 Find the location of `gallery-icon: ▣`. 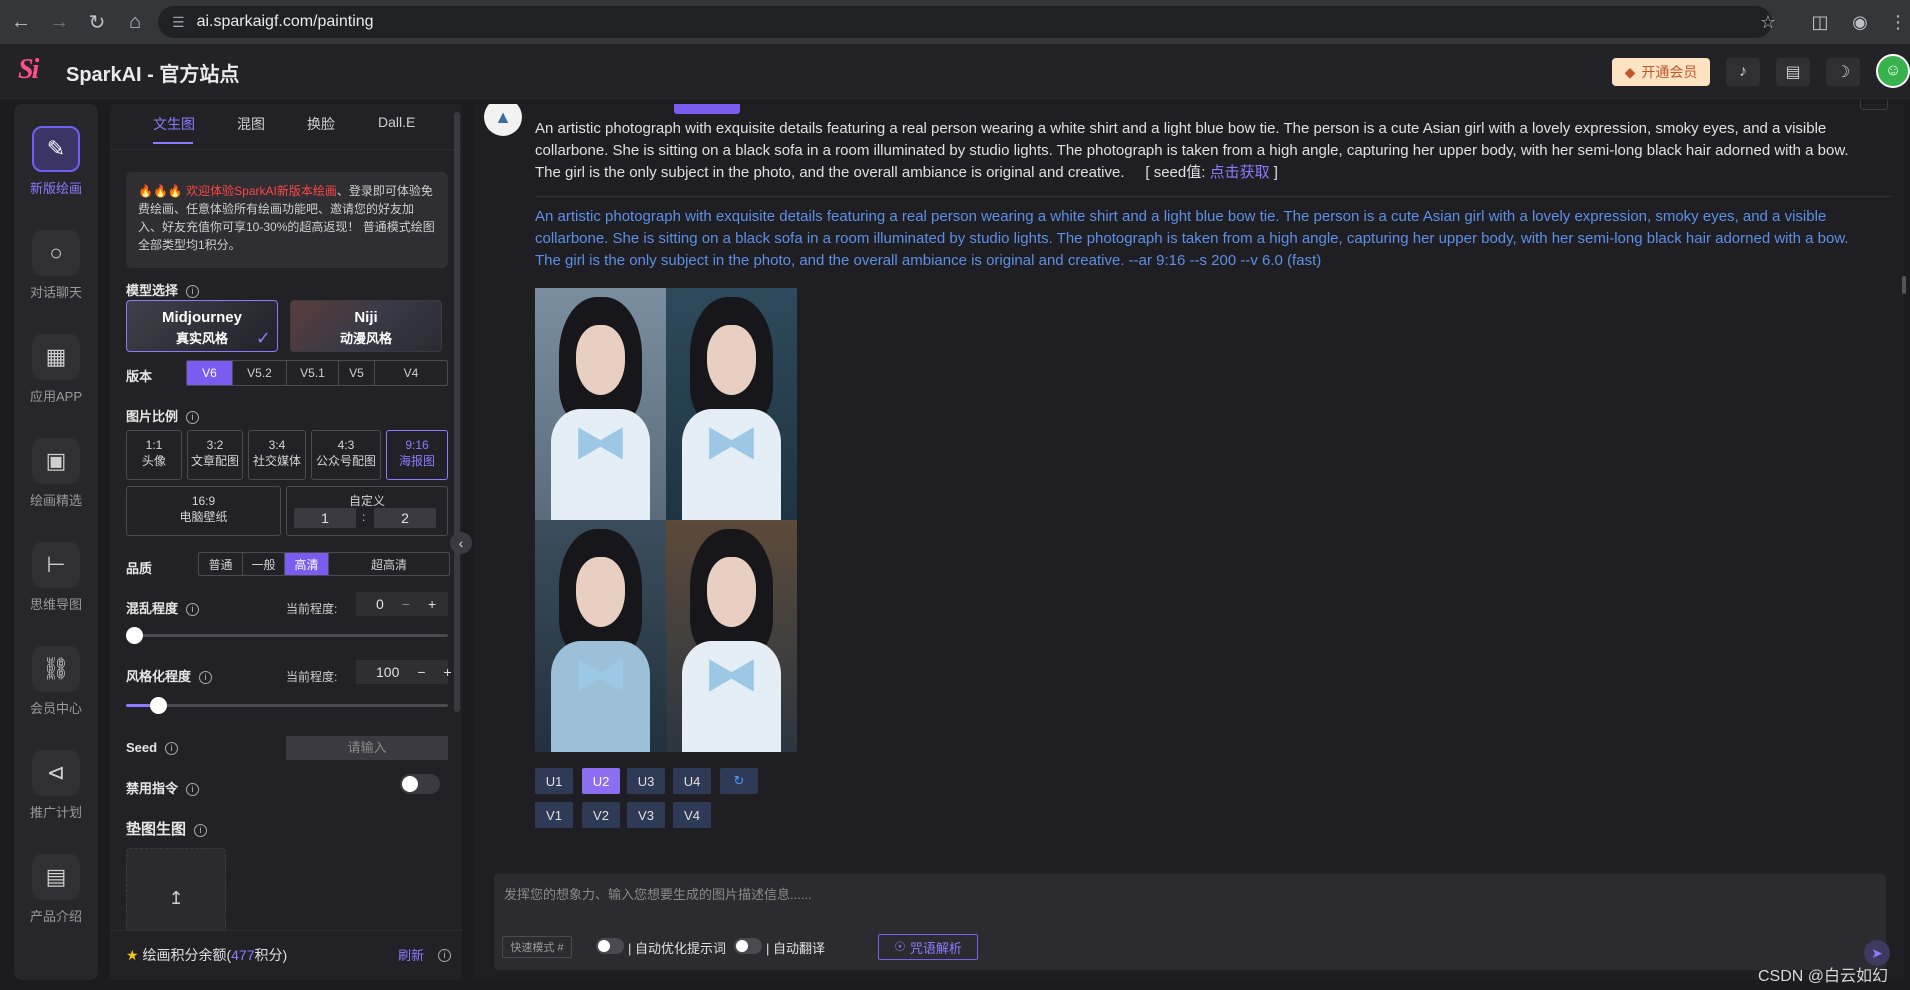

gallery-icon: ▣ is located at coordinates (56, 461).